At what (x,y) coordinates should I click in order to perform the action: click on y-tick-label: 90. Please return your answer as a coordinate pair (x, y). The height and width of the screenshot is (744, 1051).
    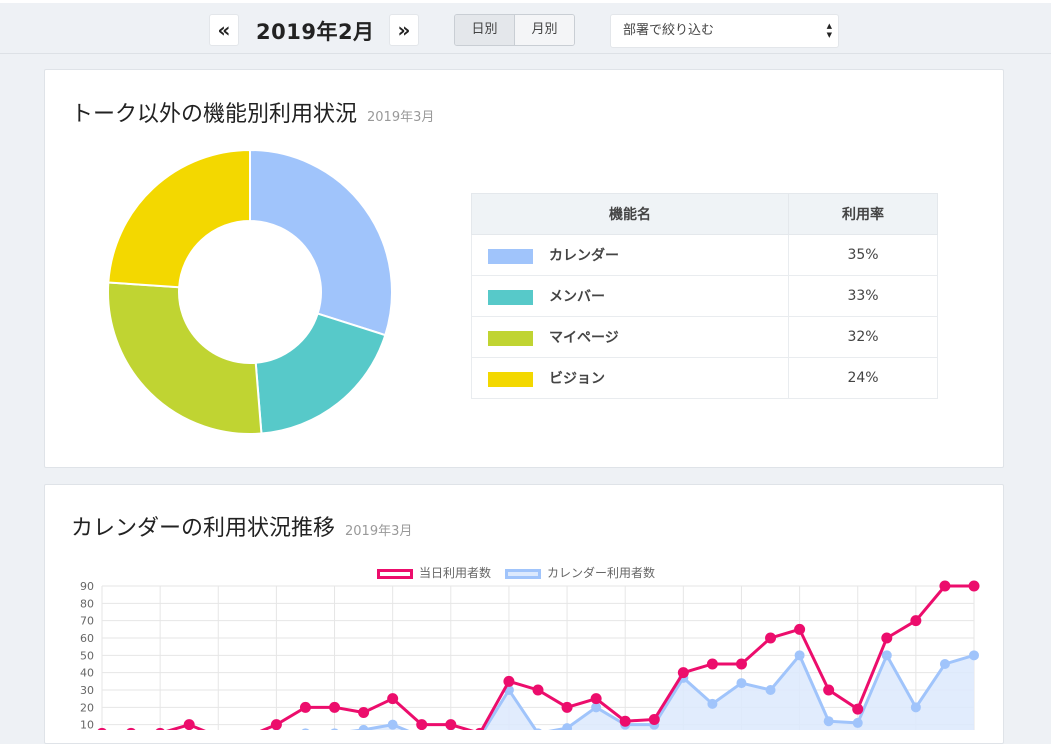
    Looking at the image, I should click on (87, 586).